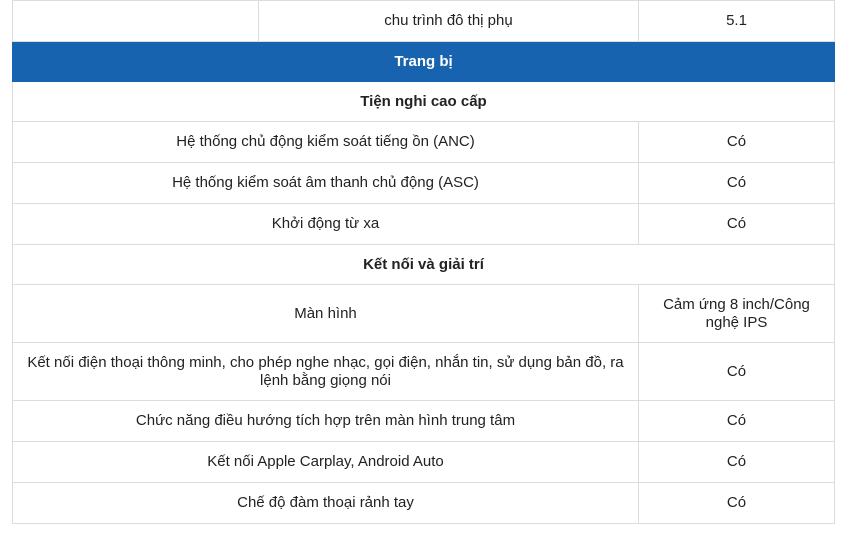 The height and width of the screenshot is (534, 845). I want to click on spec-value: Cảm ứng 8 inch/Công nghệ IPS, so click(736, 313).